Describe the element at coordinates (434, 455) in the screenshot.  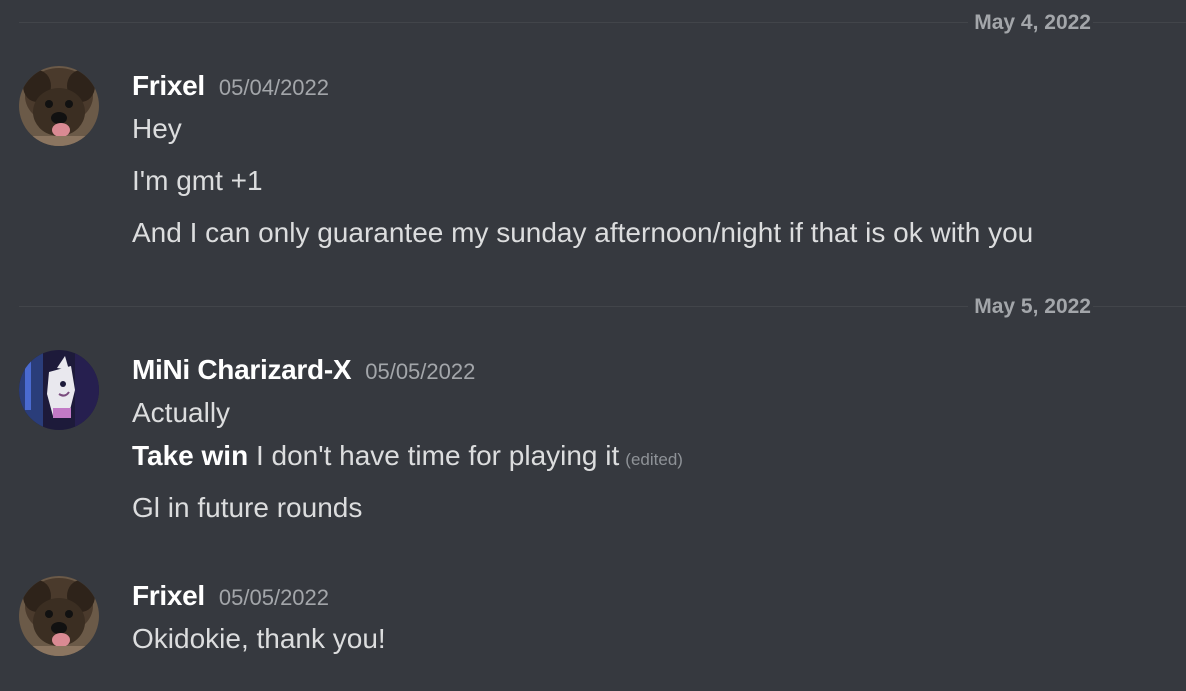
I see `message-text-rest: I don't have time for playing it` at that location.